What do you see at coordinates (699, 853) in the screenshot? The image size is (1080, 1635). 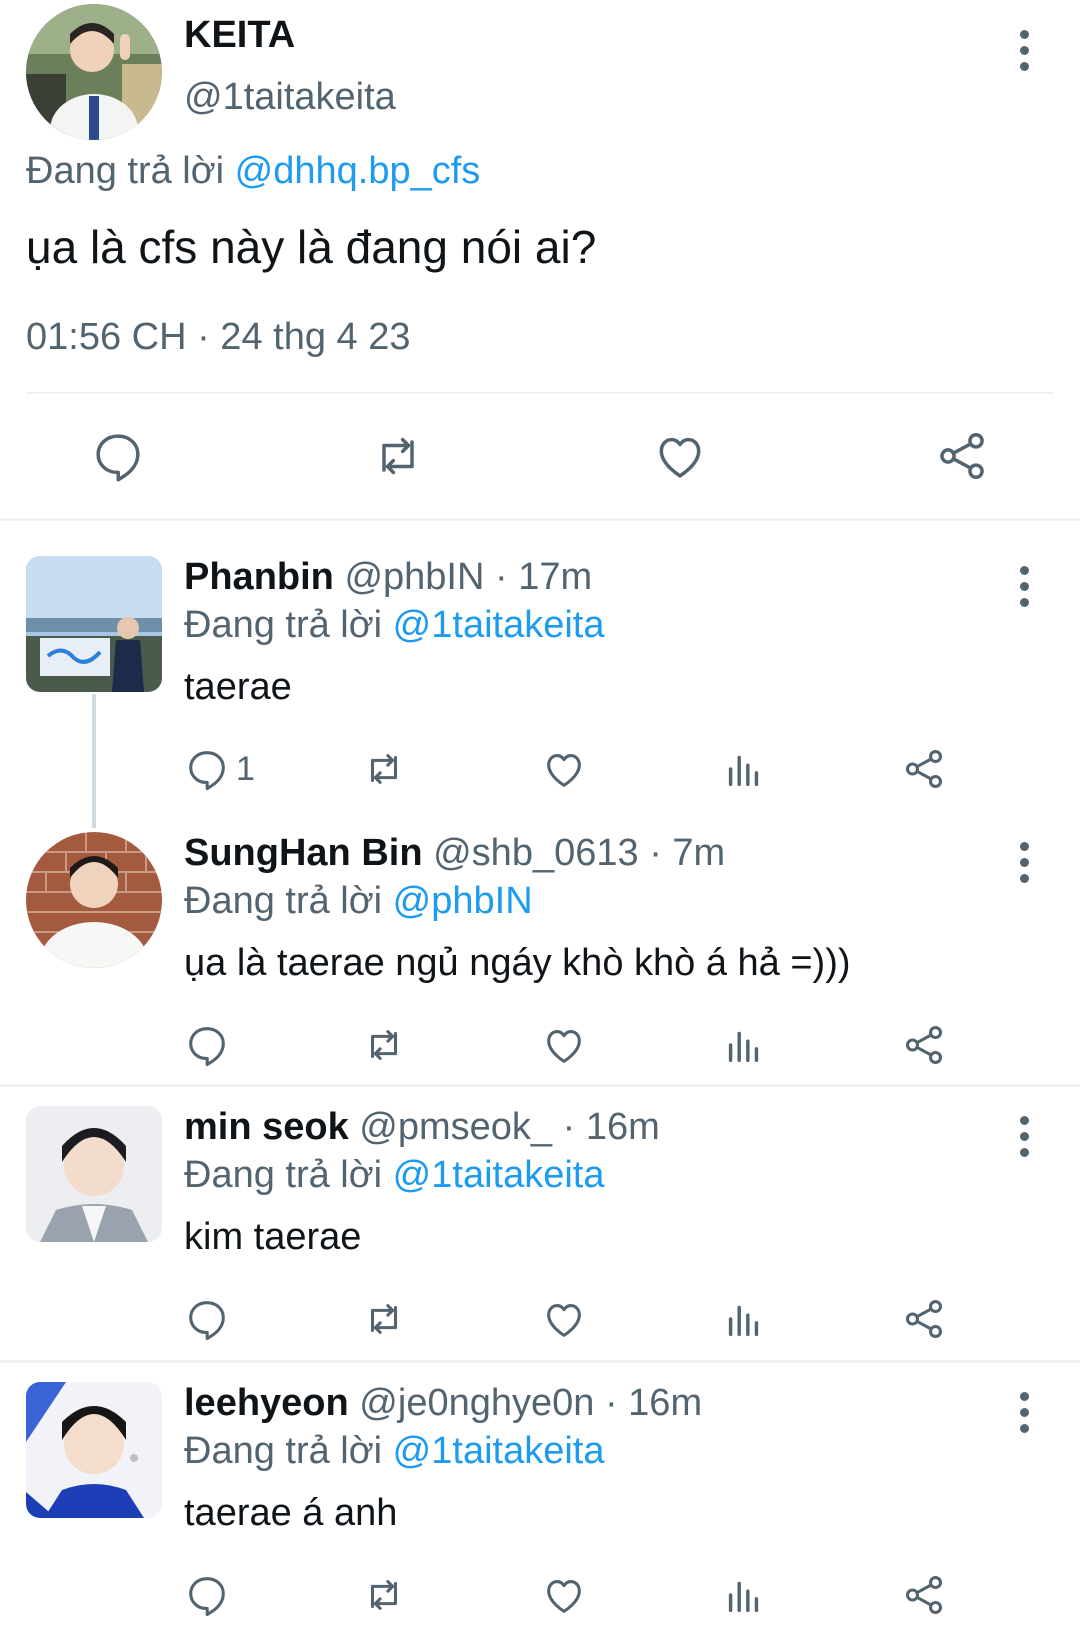 I see `post-time: 7m` at bounding box center [699, 853].